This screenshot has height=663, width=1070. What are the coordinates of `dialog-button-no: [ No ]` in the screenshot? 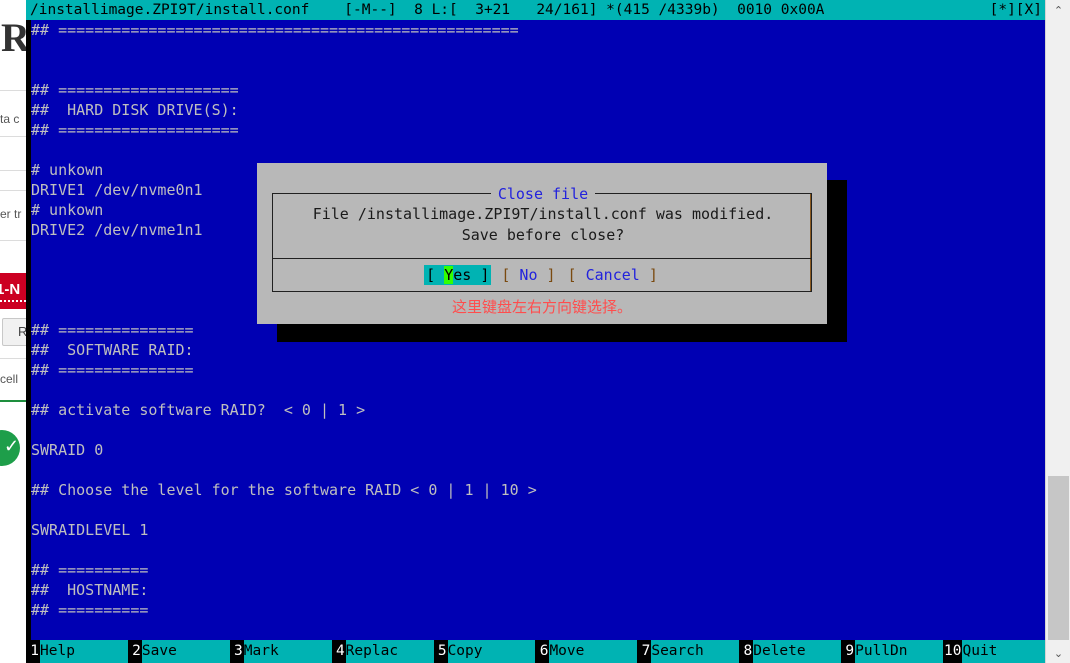 It's located at (528, 275).